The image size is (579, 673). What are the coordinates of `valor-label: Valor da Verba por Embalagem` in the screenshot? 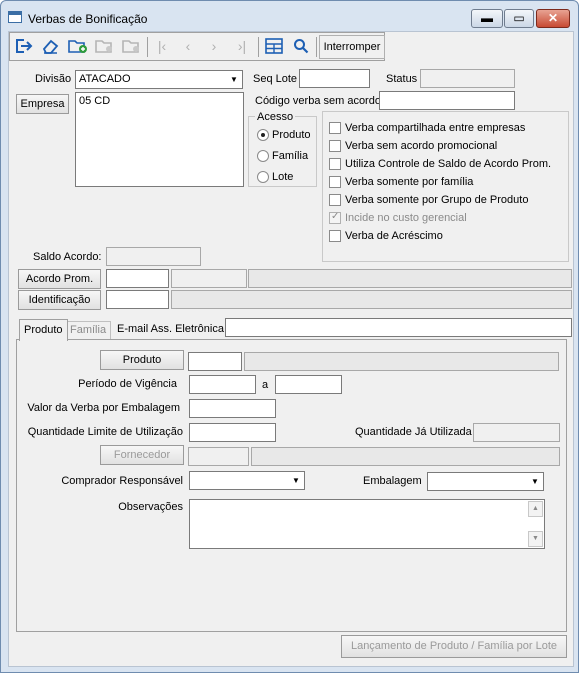 It's located at (103, 408).